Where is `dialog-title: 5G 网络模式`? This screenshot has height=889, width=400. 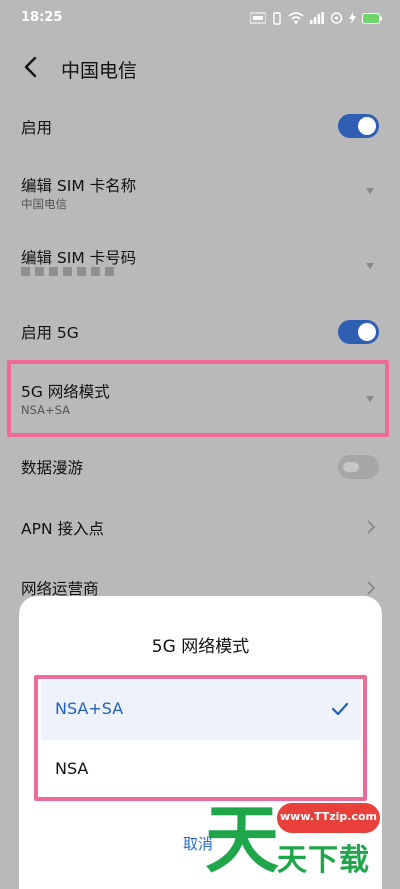 dialog-title: 5G 网络模式 is located at coordinates (200, 647).